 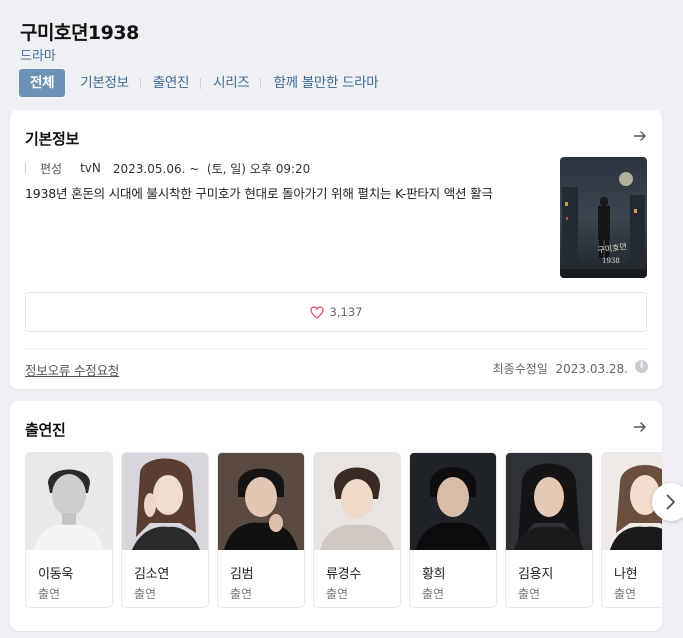 What do you see at coordinates (671, 502) in the screenshot?
I see `chevron-right-icon` at bounding box center [671, 502].